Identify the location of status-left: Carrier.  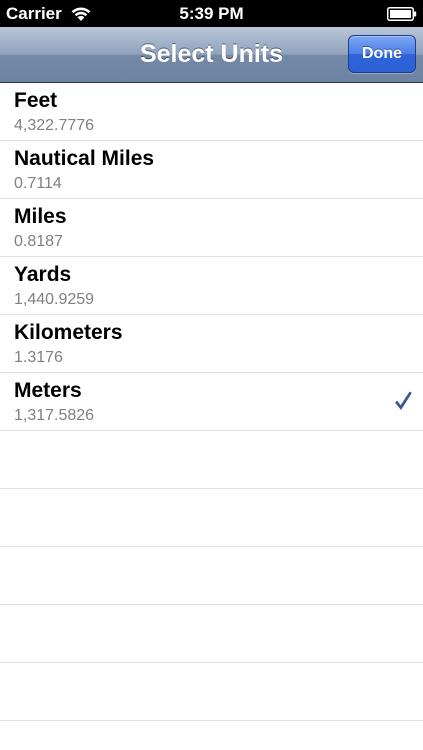
(49, 14).